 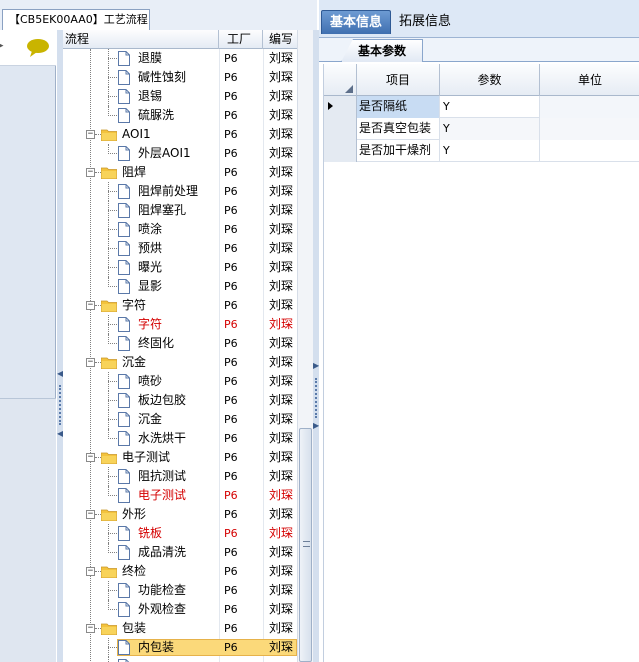 I want to click on param-item-cell: 是否真空包装, so click(x=398, y=129).